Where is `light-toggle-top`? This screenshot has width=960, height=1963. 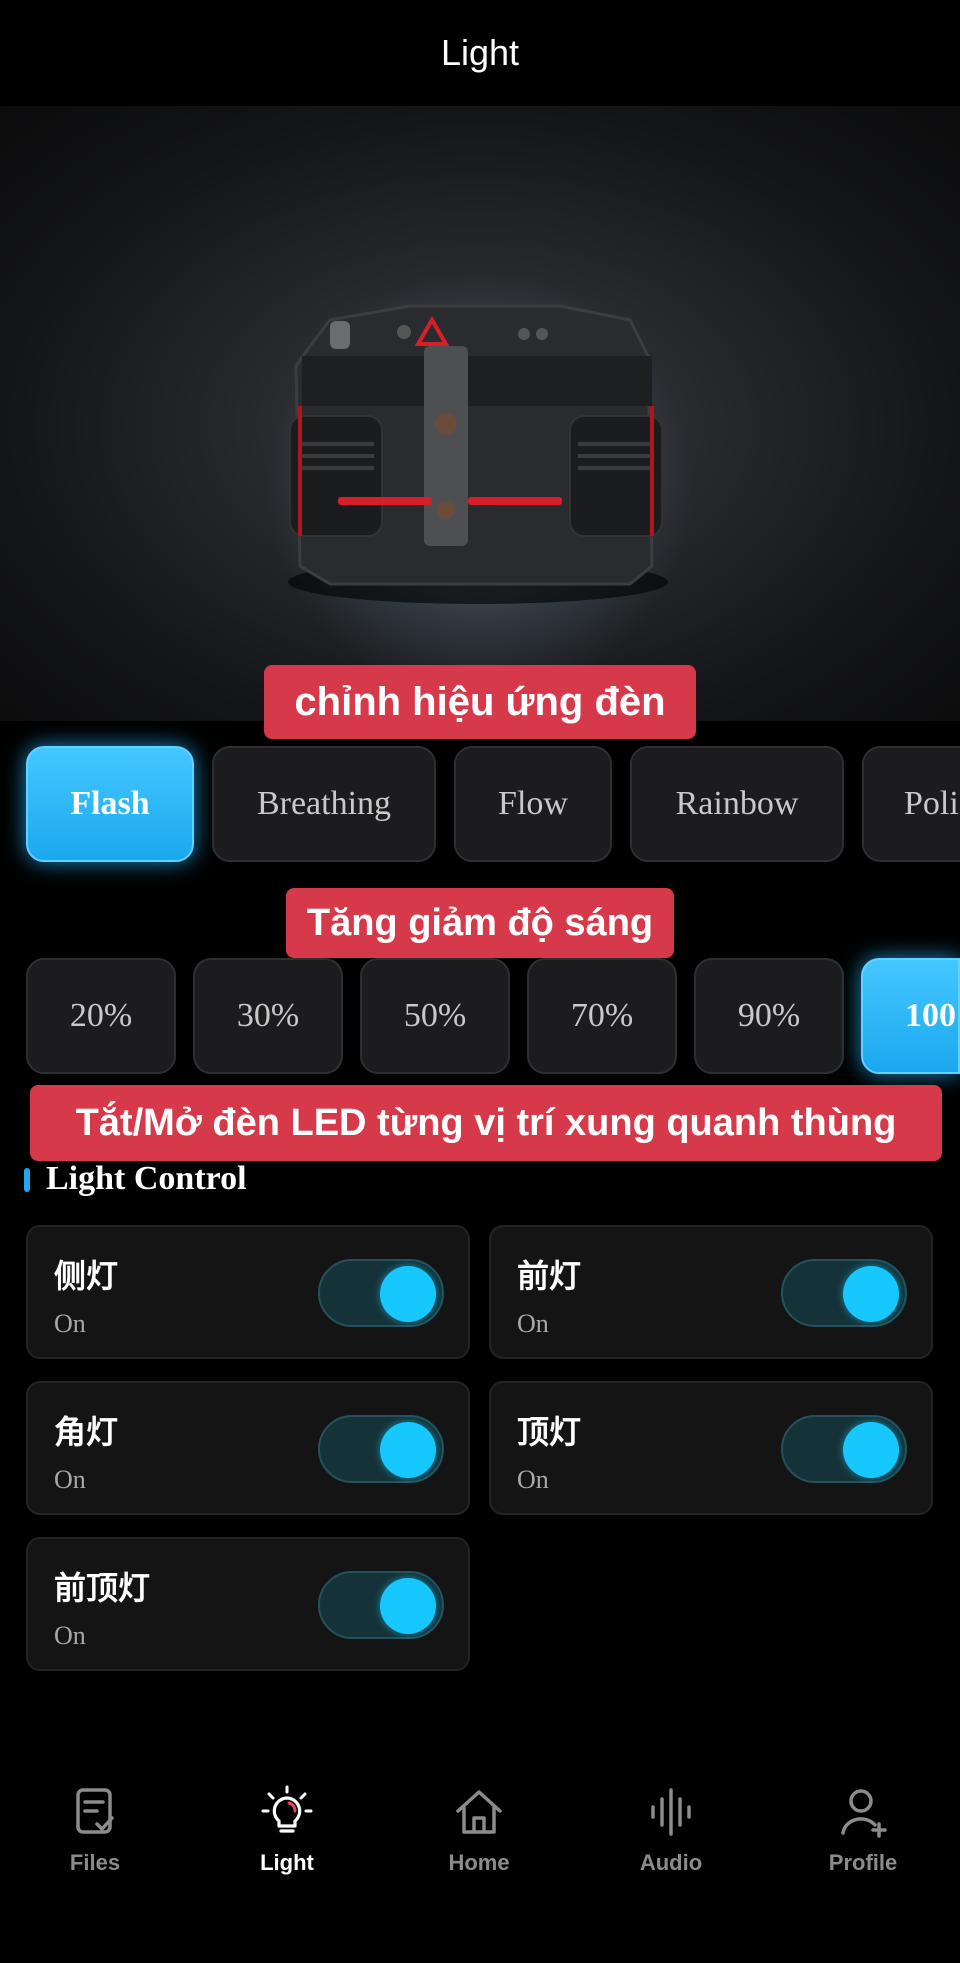
light-toggle-top is located at coordinates (844, 1449).